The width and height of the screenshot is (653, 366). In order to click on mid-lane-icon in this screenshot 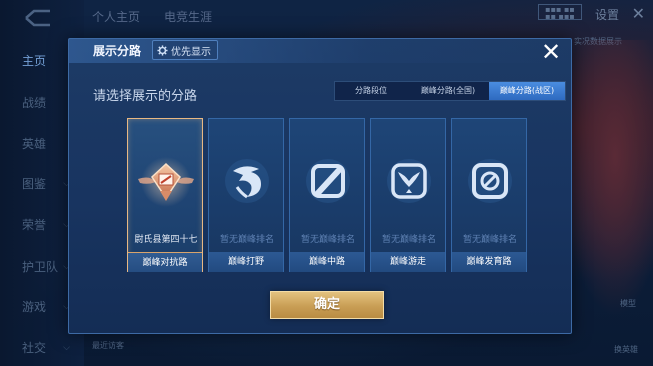, I will do `click(328, 181)`.